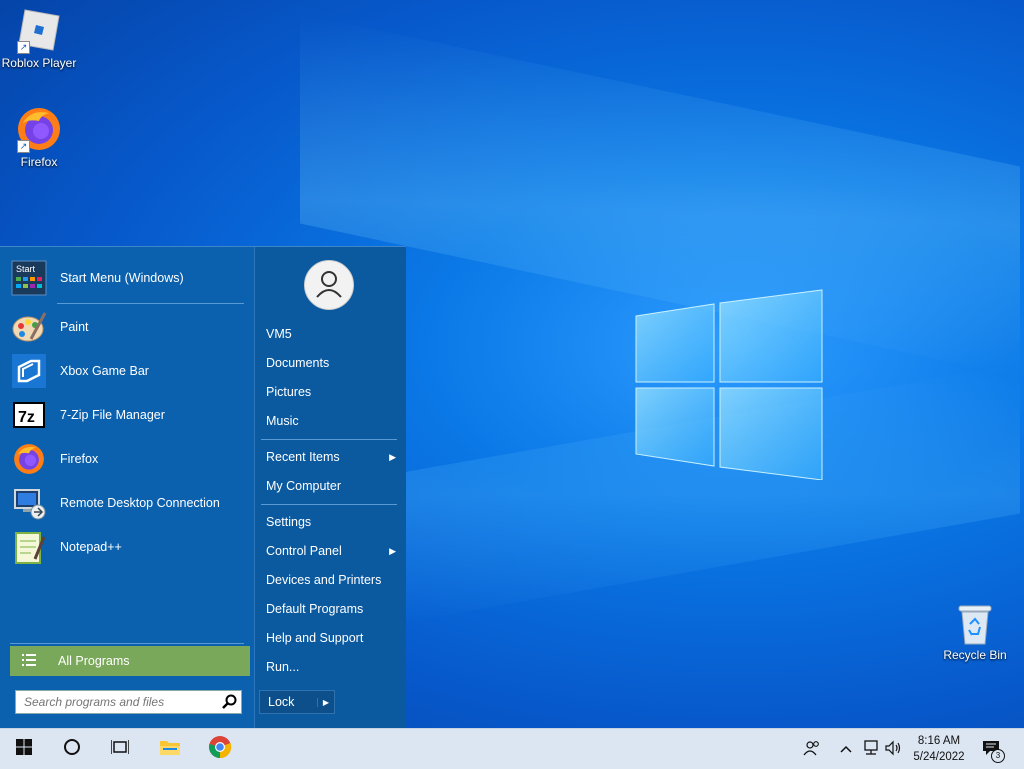 Image resolution: width=1024 pixels, height=769 pixels. I want to click on task-view-button, so click(120, 749).